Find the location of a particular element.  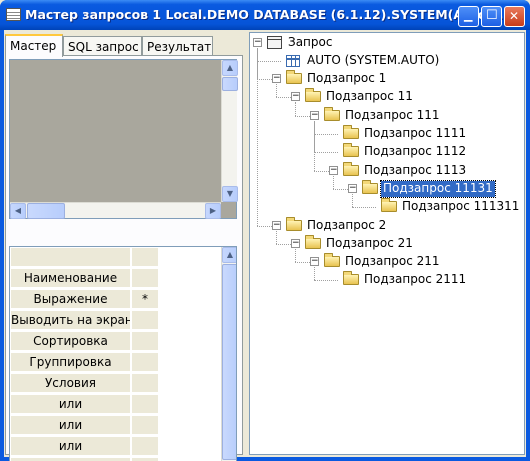

tree-node-label: Подзапрос 2 is located at coordinates (346, 226).